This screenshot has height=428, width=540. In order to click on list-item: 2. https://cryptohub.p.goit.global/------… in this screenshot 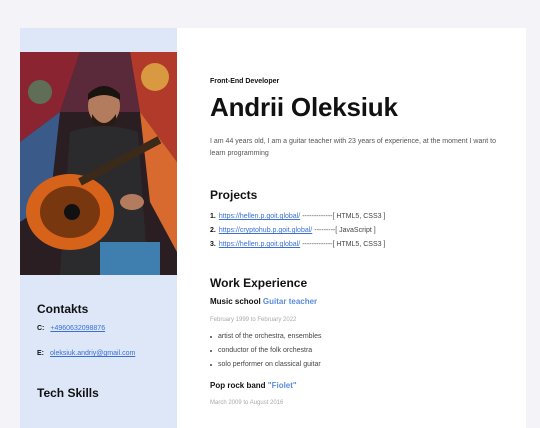, I will do `click(297, 231)`.